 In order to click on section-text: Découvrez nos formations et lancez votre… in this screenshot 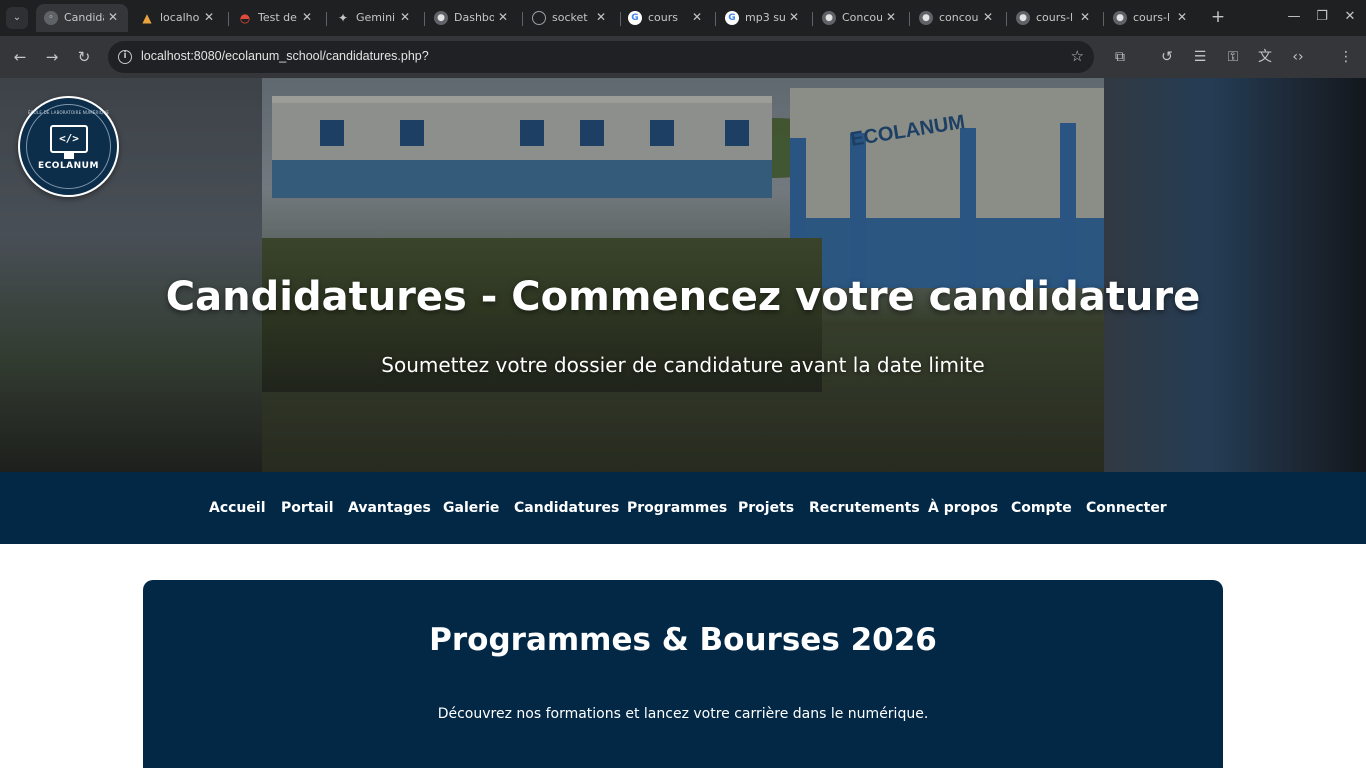, I will do `click(683, 714)`.